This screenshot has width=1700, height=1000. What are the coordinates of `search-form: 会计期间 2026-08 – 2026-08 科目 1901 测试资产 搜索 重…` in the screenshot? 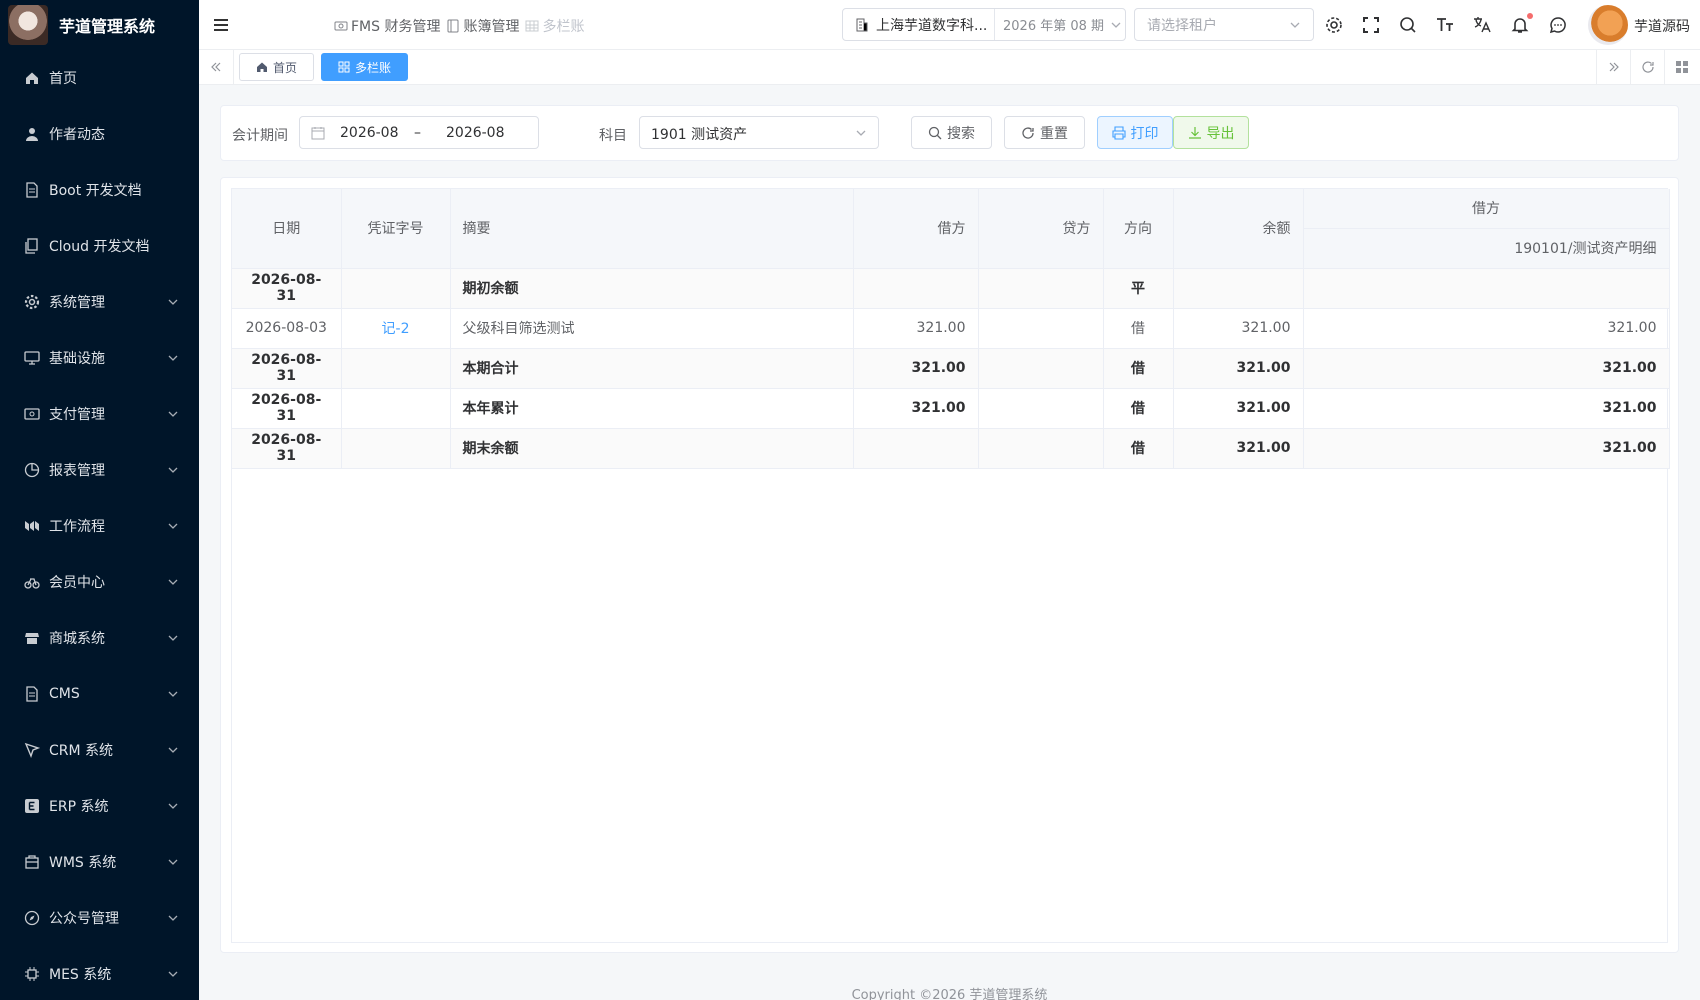 It's located at (949, 133).